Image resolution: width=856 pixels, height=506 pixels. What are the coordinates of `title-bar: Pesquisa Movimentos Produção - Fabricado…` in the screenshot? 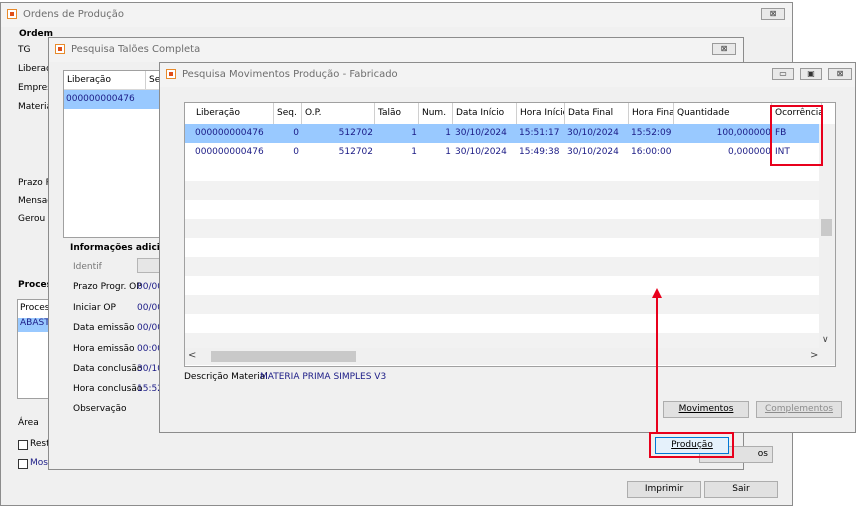 It's located at (507, 75).